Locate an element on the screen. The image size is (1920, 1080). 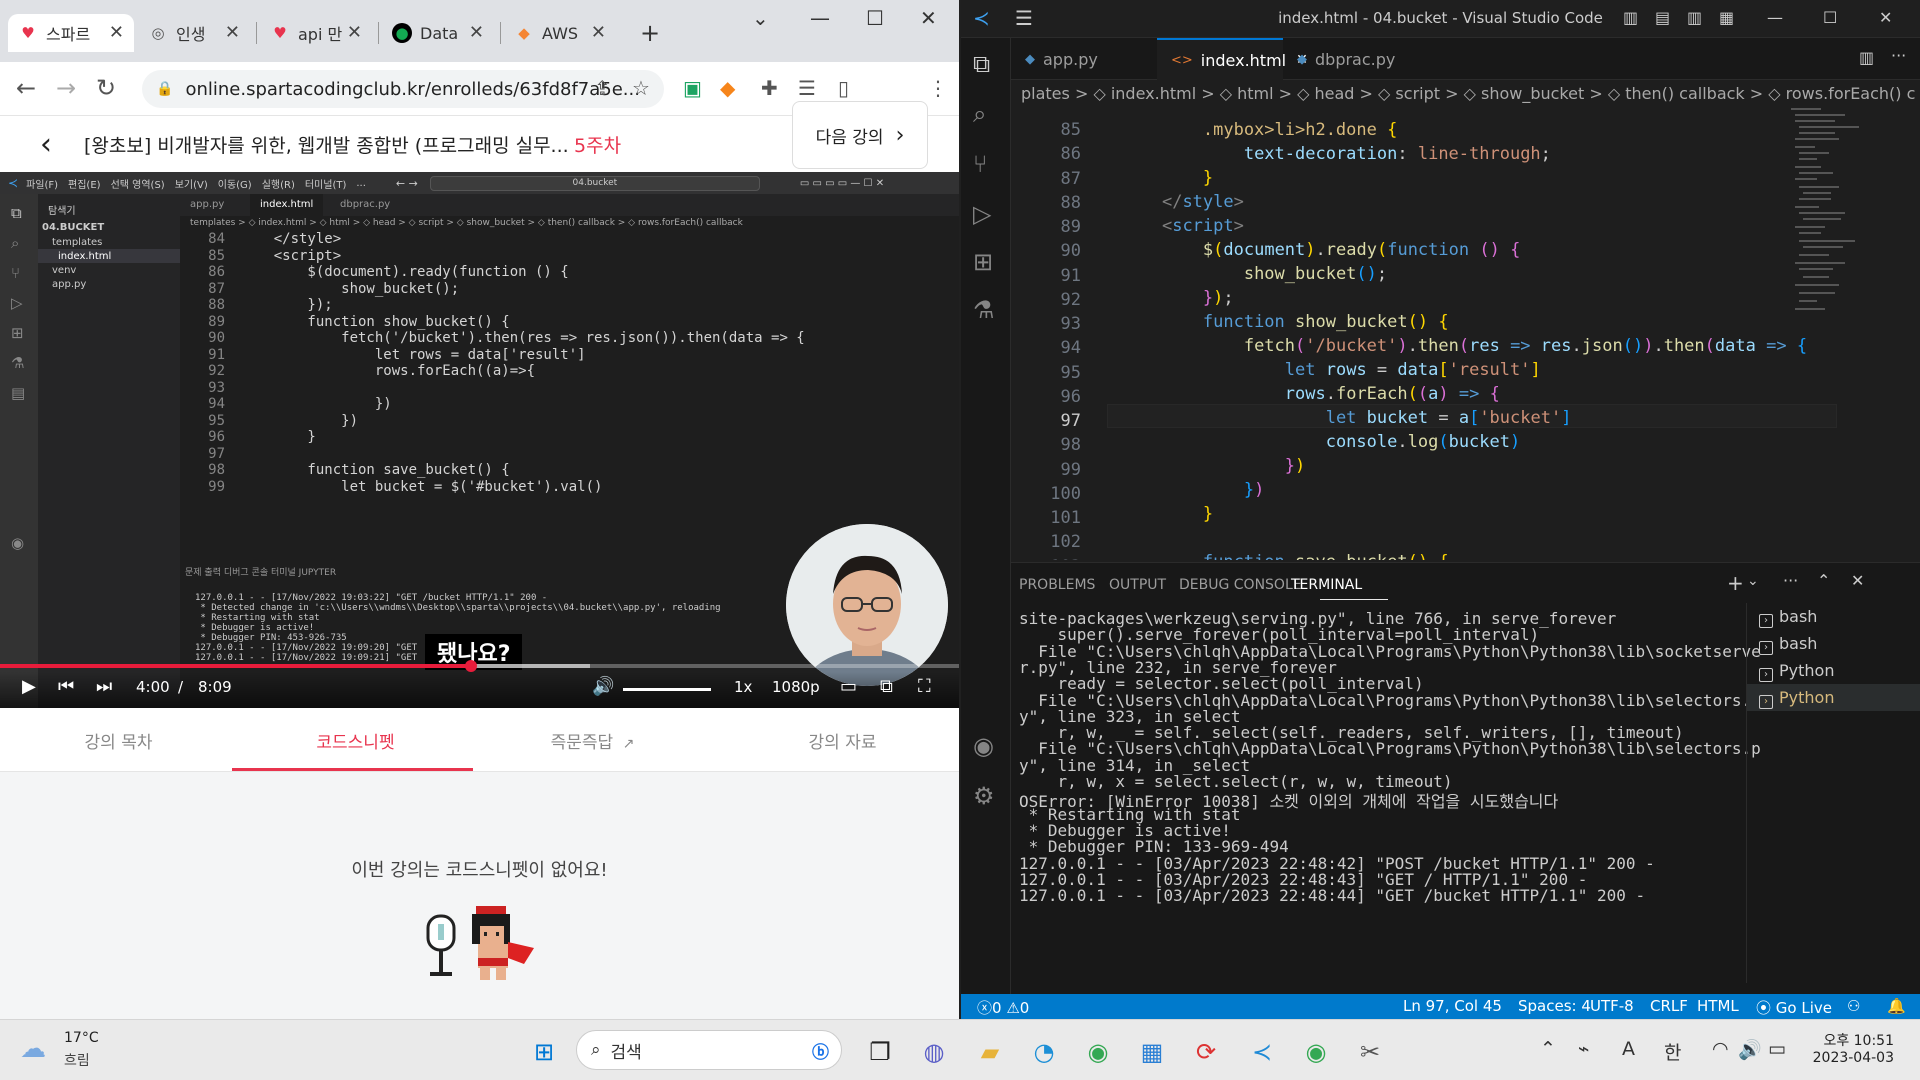
windows-start-icon: ⊞ is located at coordinates (544, 1052).